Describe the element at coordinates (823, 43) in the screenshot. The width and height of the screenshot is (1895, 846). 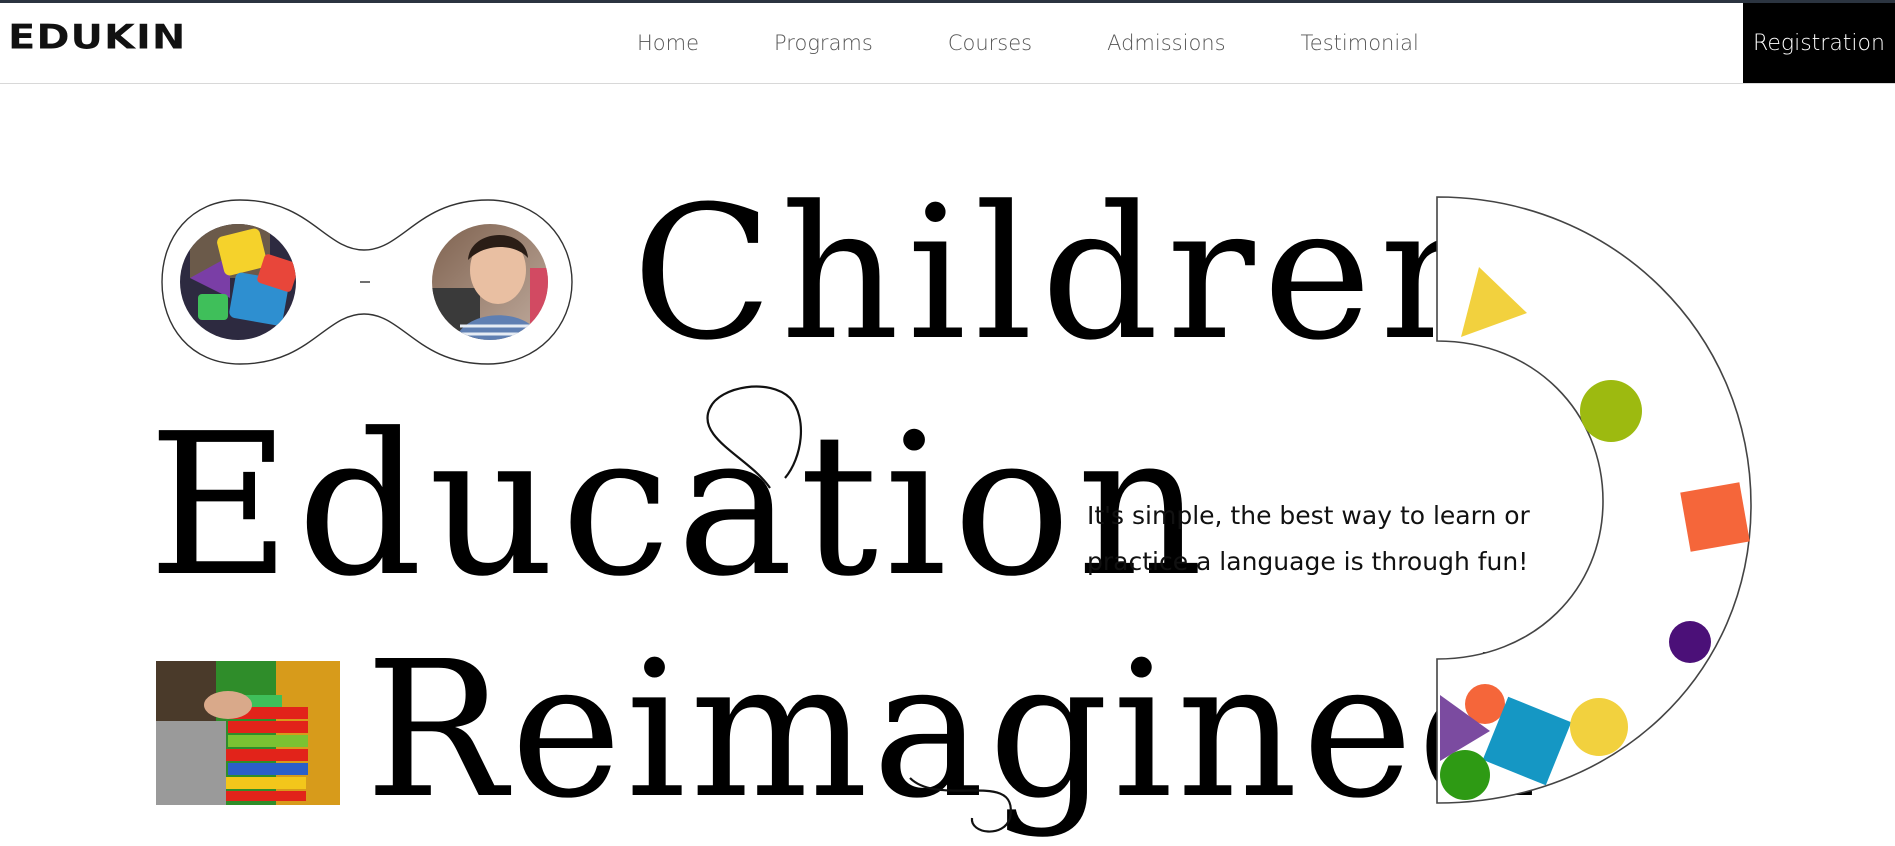
I see `nav-programs: Programs` at that location.